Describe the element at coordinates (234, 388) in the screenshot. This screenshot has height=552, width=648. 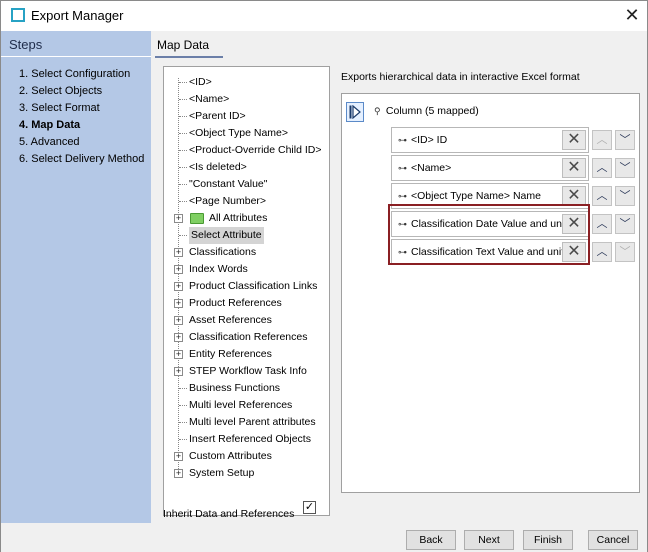
I see `tree-item: Business Functions` at that location.